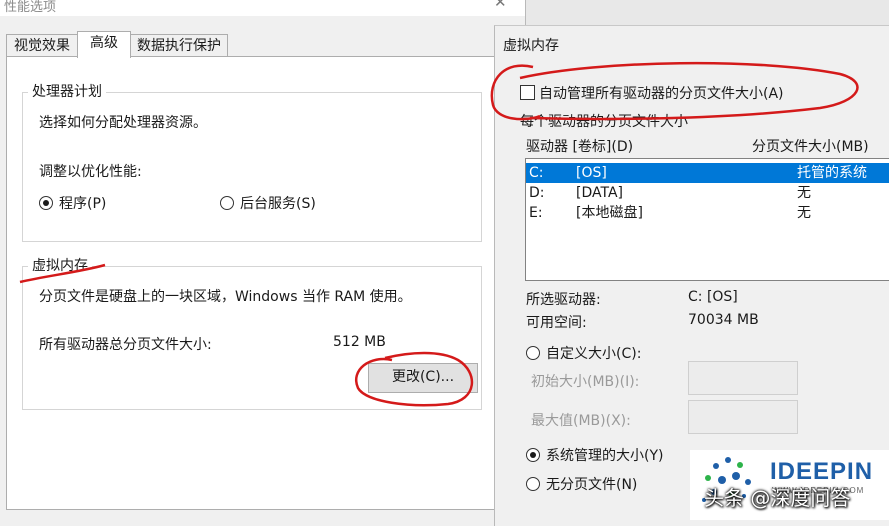 This screenshot has width=889, height=526. What do you see at coordinates (46, 203) in the screenshot?
I see `programs-radio` at bounding box center [46, 203].